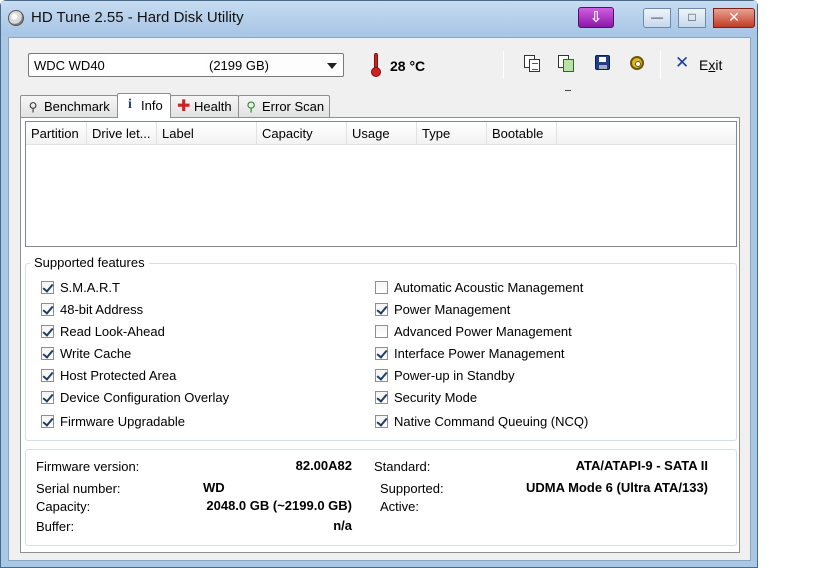 The width and height of the screenshot is (838, 568). What do you see at coordinates (483, 331) in the screenshot?
I see `feature-label: Advanced Power Management` at bounding box center [483, 331].